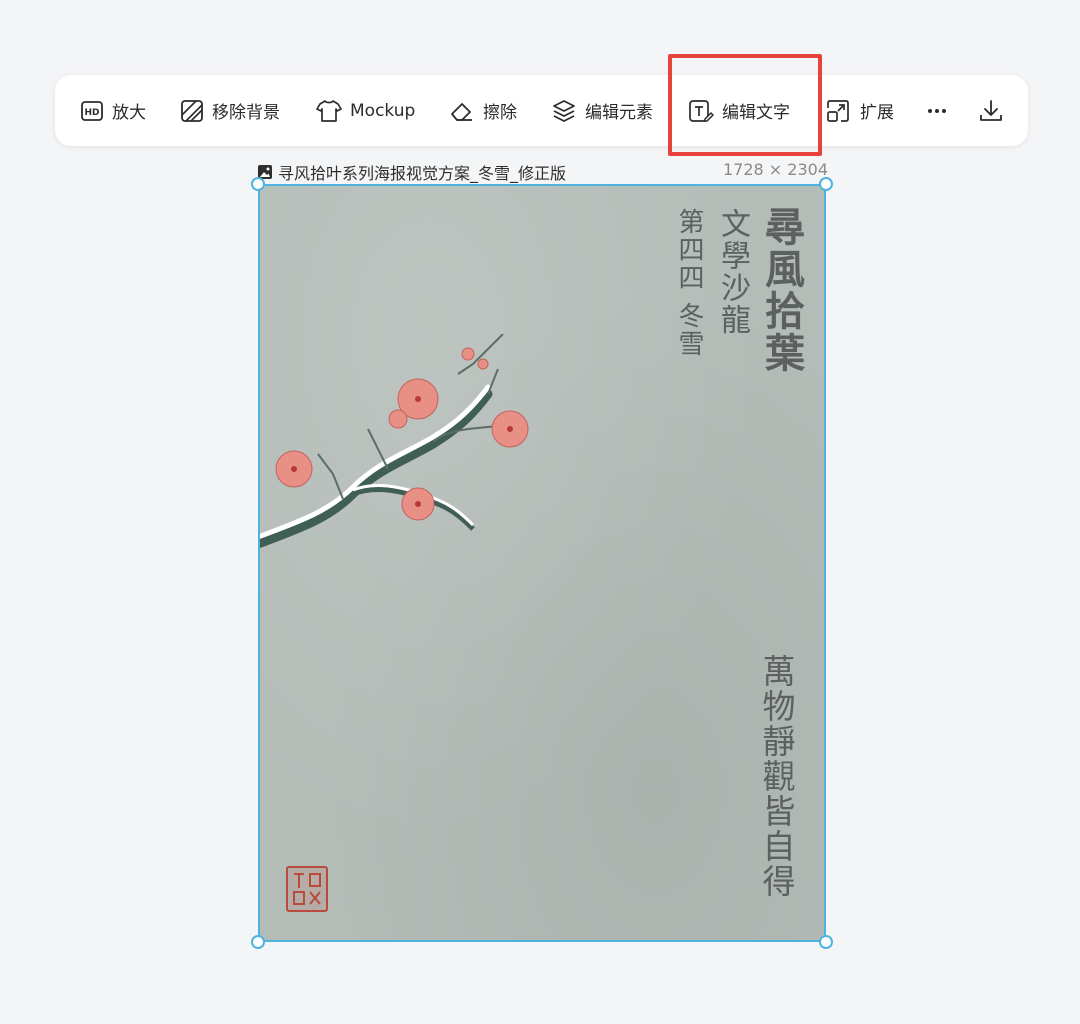 The image size is (1080, 1024). What do you see at coordinates (500, 113) in the screenshot?
I see `erase-label: 擦除` at bounding box center [500, 113].